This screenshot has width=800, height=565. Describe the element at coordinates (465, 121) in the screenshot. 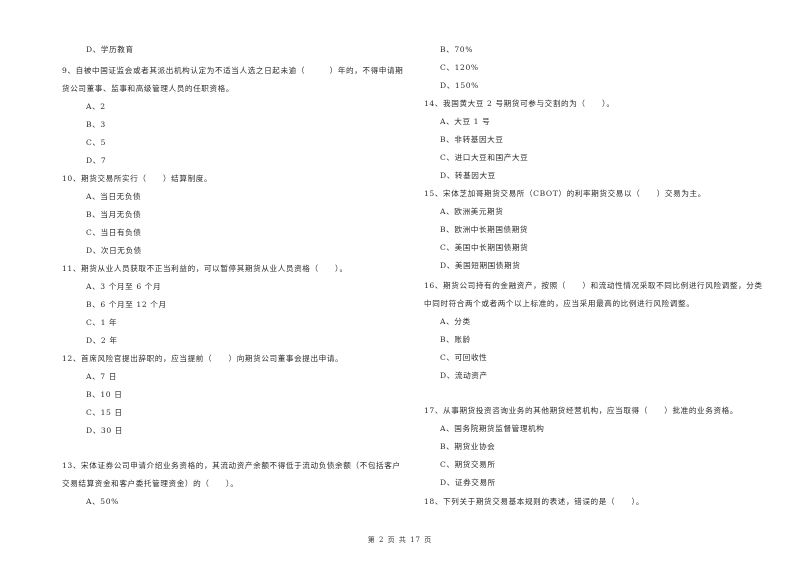

I see `q14-option-a: A、大豆 1 号` at that location.